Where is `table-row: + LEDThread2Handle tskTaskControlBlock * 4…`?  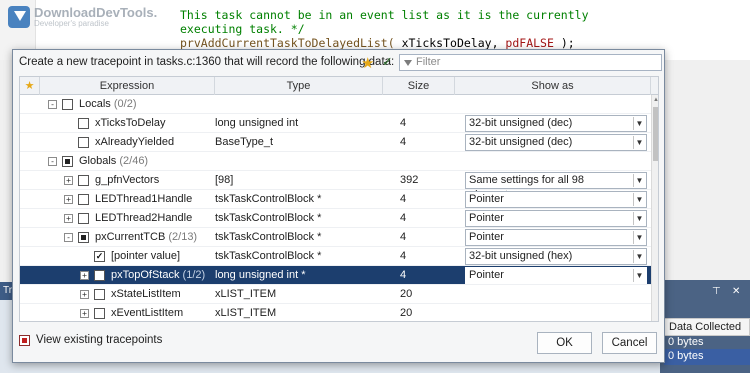
table-row: + LEDThread2Handle tskTaskControlBlock * 4… is located at coordinates (335, 218).